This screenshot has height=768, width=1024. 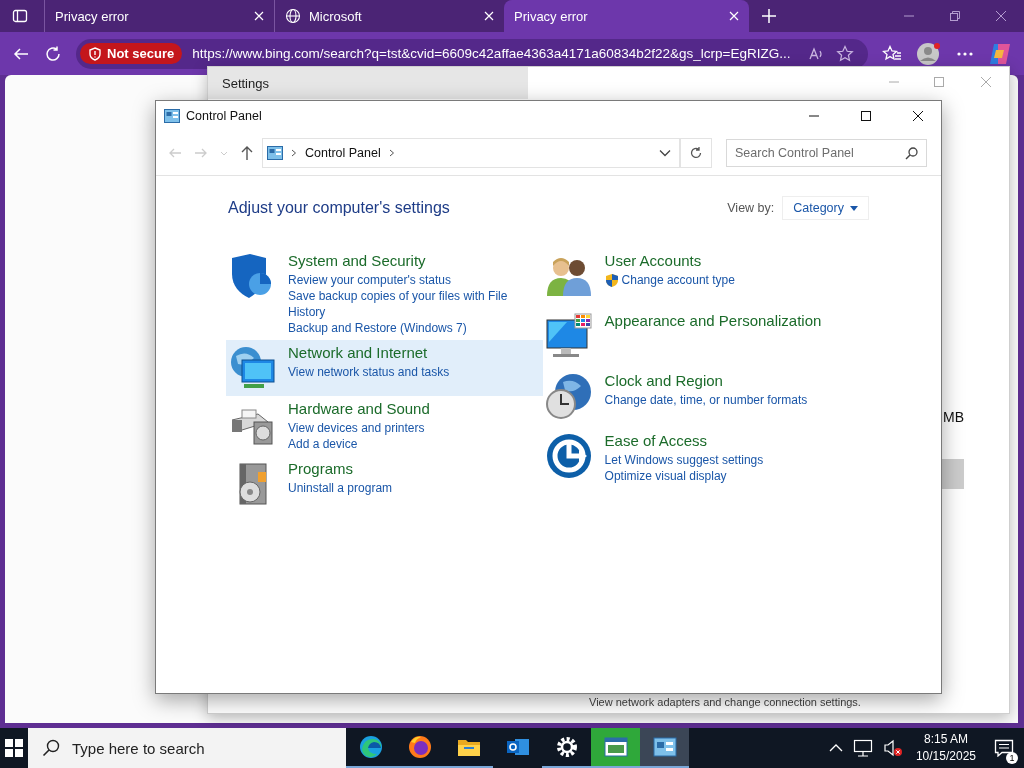 I want to click on copilot-icon, so click(x=1000, y=53).